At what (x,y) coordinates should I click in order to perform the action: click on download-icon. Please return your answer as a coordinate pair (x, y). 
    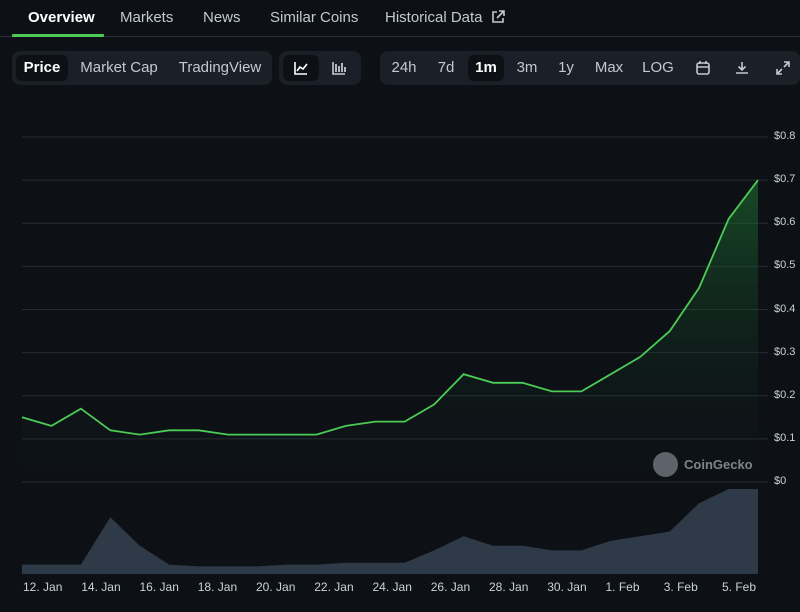
    Looking at the image, I should click on (742, 68).